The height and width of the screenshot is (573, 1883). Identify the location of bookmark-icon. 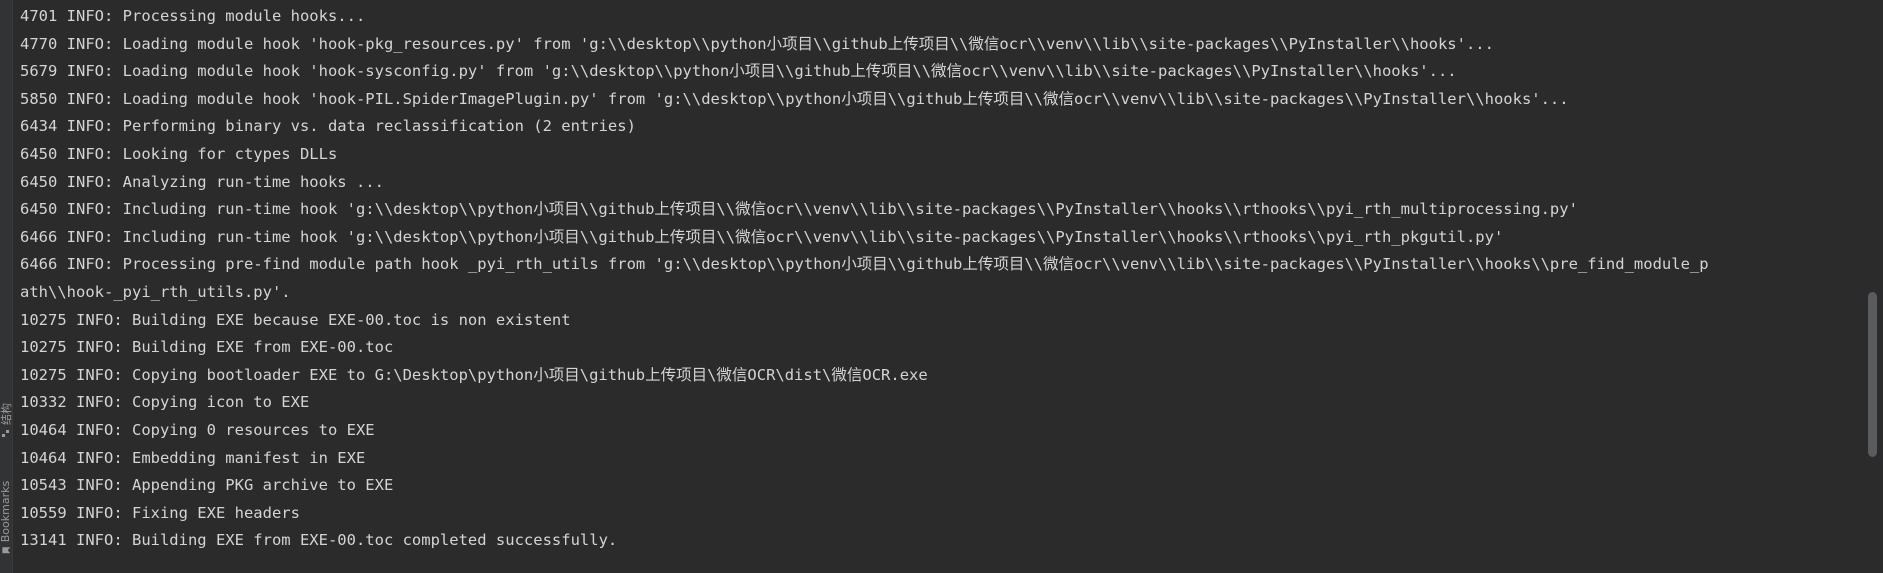
(6, 550).